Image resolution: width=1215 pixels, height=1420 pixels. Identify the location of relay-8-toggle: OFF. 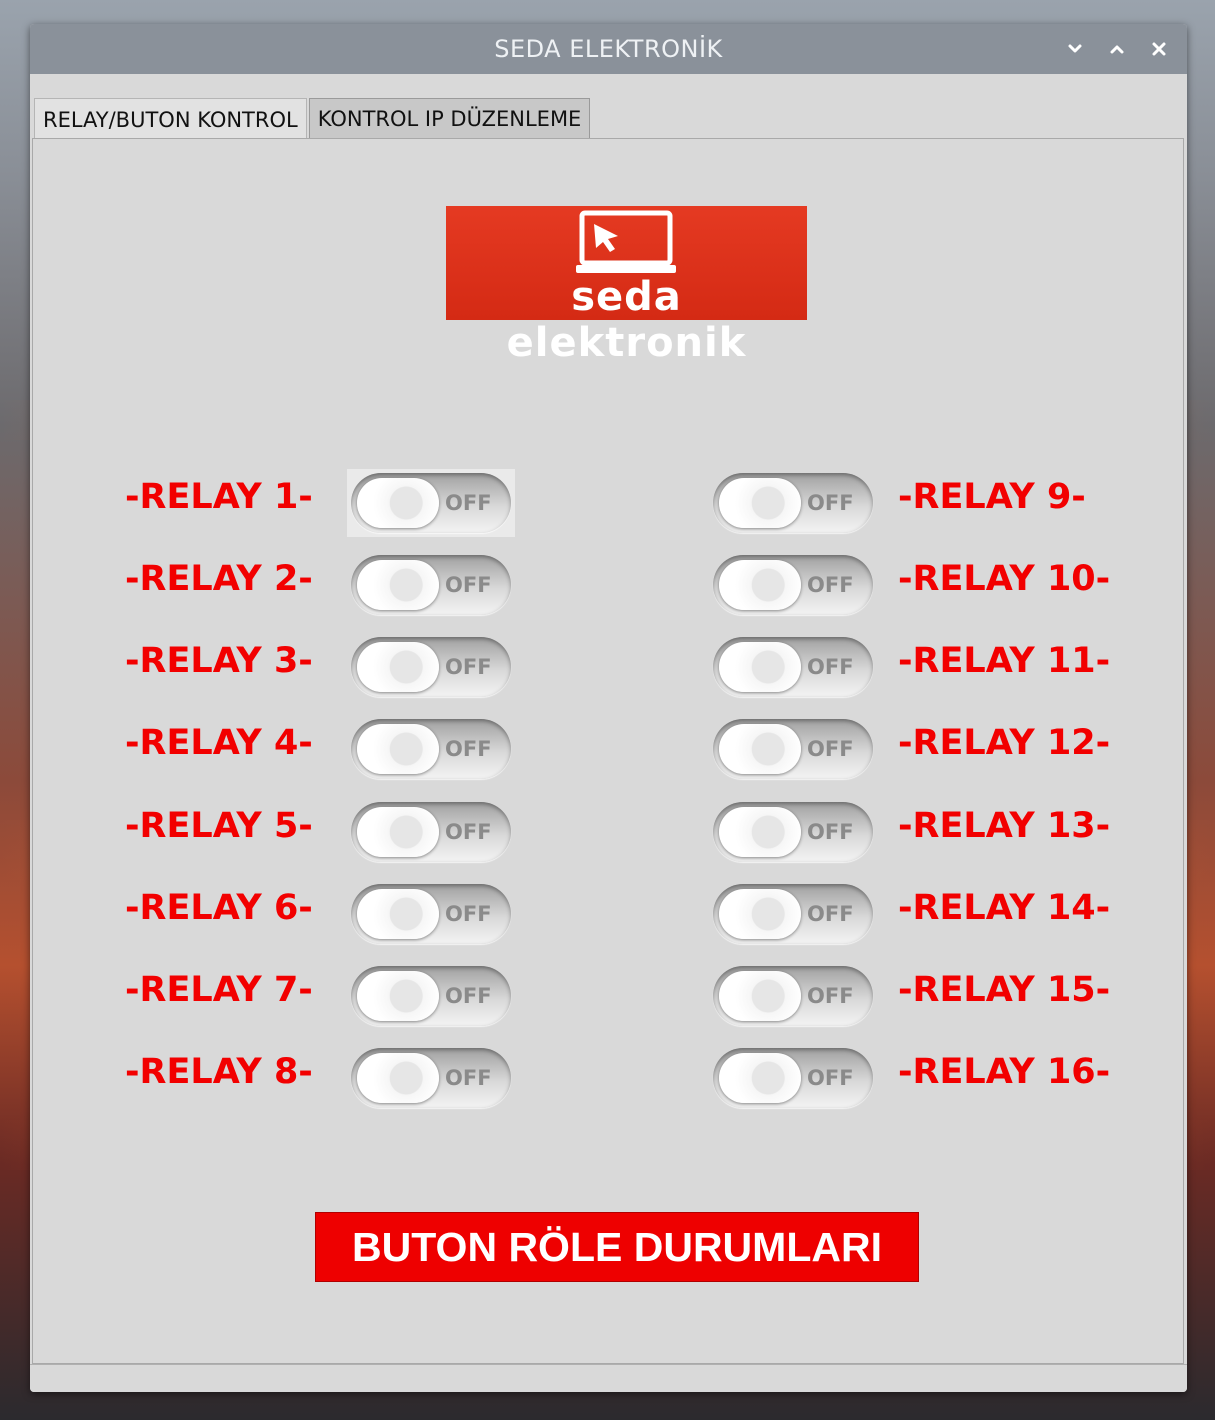
(431, 1078).